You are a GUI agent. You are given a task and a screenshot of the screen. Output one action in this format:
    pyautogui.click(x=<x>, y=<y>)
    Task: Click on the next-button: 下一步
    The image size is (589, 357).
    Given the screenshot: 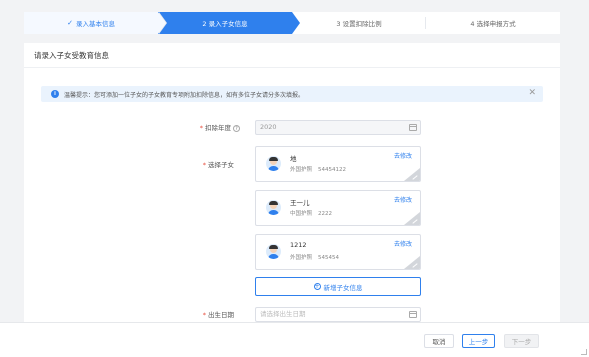 What is the action you would take?
    pyautogui.click(x=521, y=341)
    